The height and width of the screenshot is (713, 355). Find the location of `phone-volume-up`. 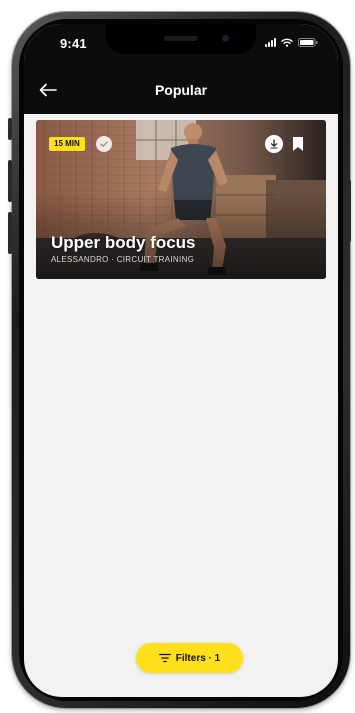

phone-volume-up is located at coordinates (10, 181).